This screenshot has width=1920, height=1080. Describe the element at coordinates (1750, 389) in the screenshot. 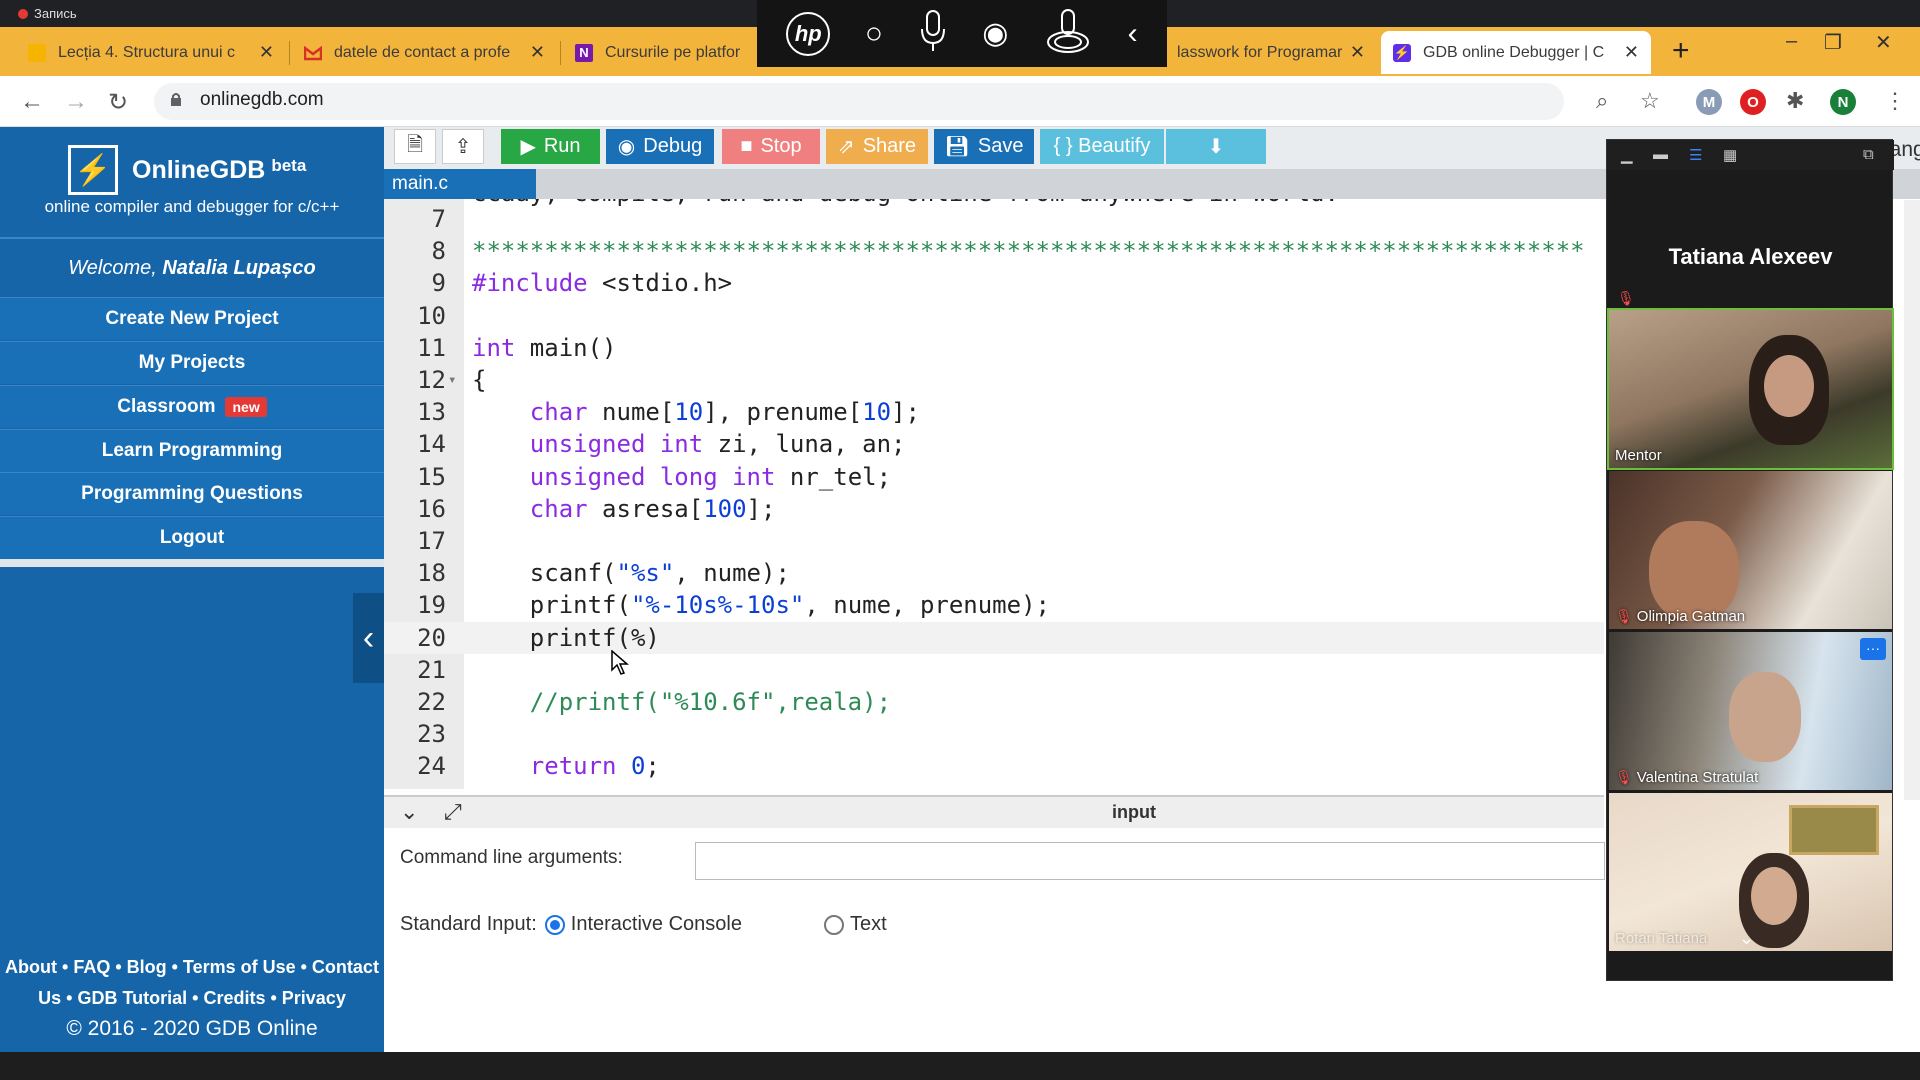

I see `participant-tile: Mentor` at that location.